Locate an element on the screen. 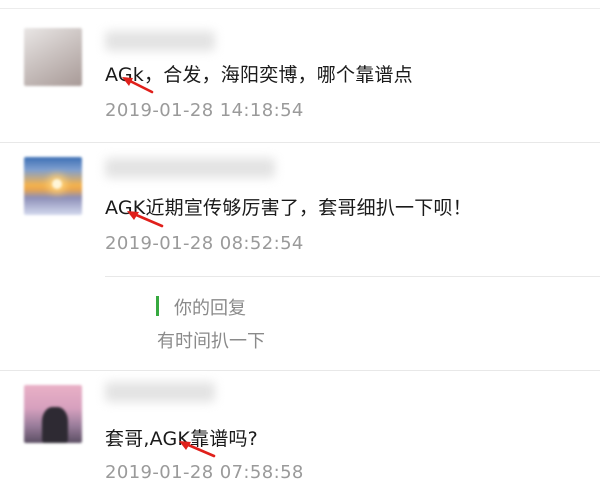  avatar-figure-shape is located at coordinates (55, 425).